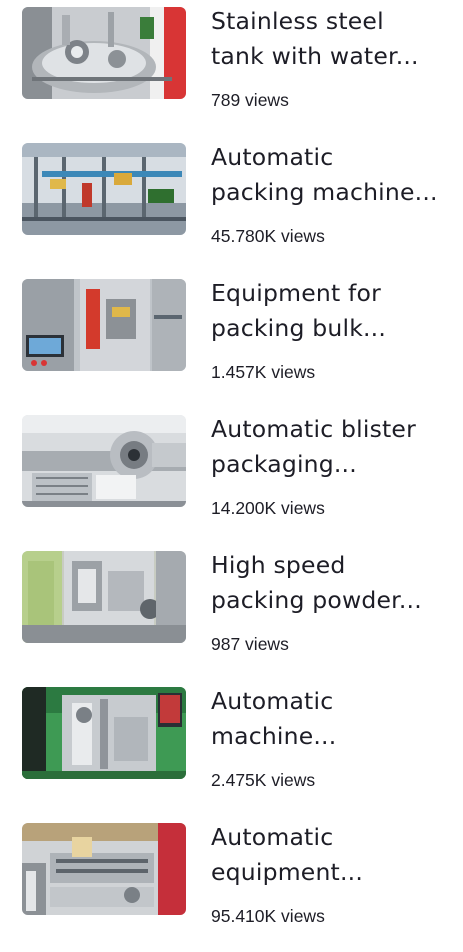  Describe the element at coordinates (104, 461) in the screenshot. I see `blister-packaging-thumbnail-icon` at that location.